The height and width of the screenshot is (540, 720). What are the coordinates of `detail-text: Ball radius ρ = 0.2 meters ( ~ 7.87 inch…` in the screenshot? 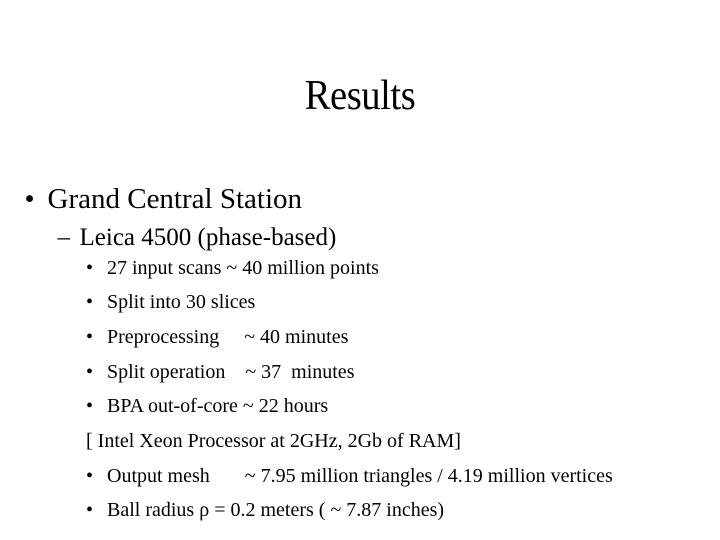 It's located at (276, 510).